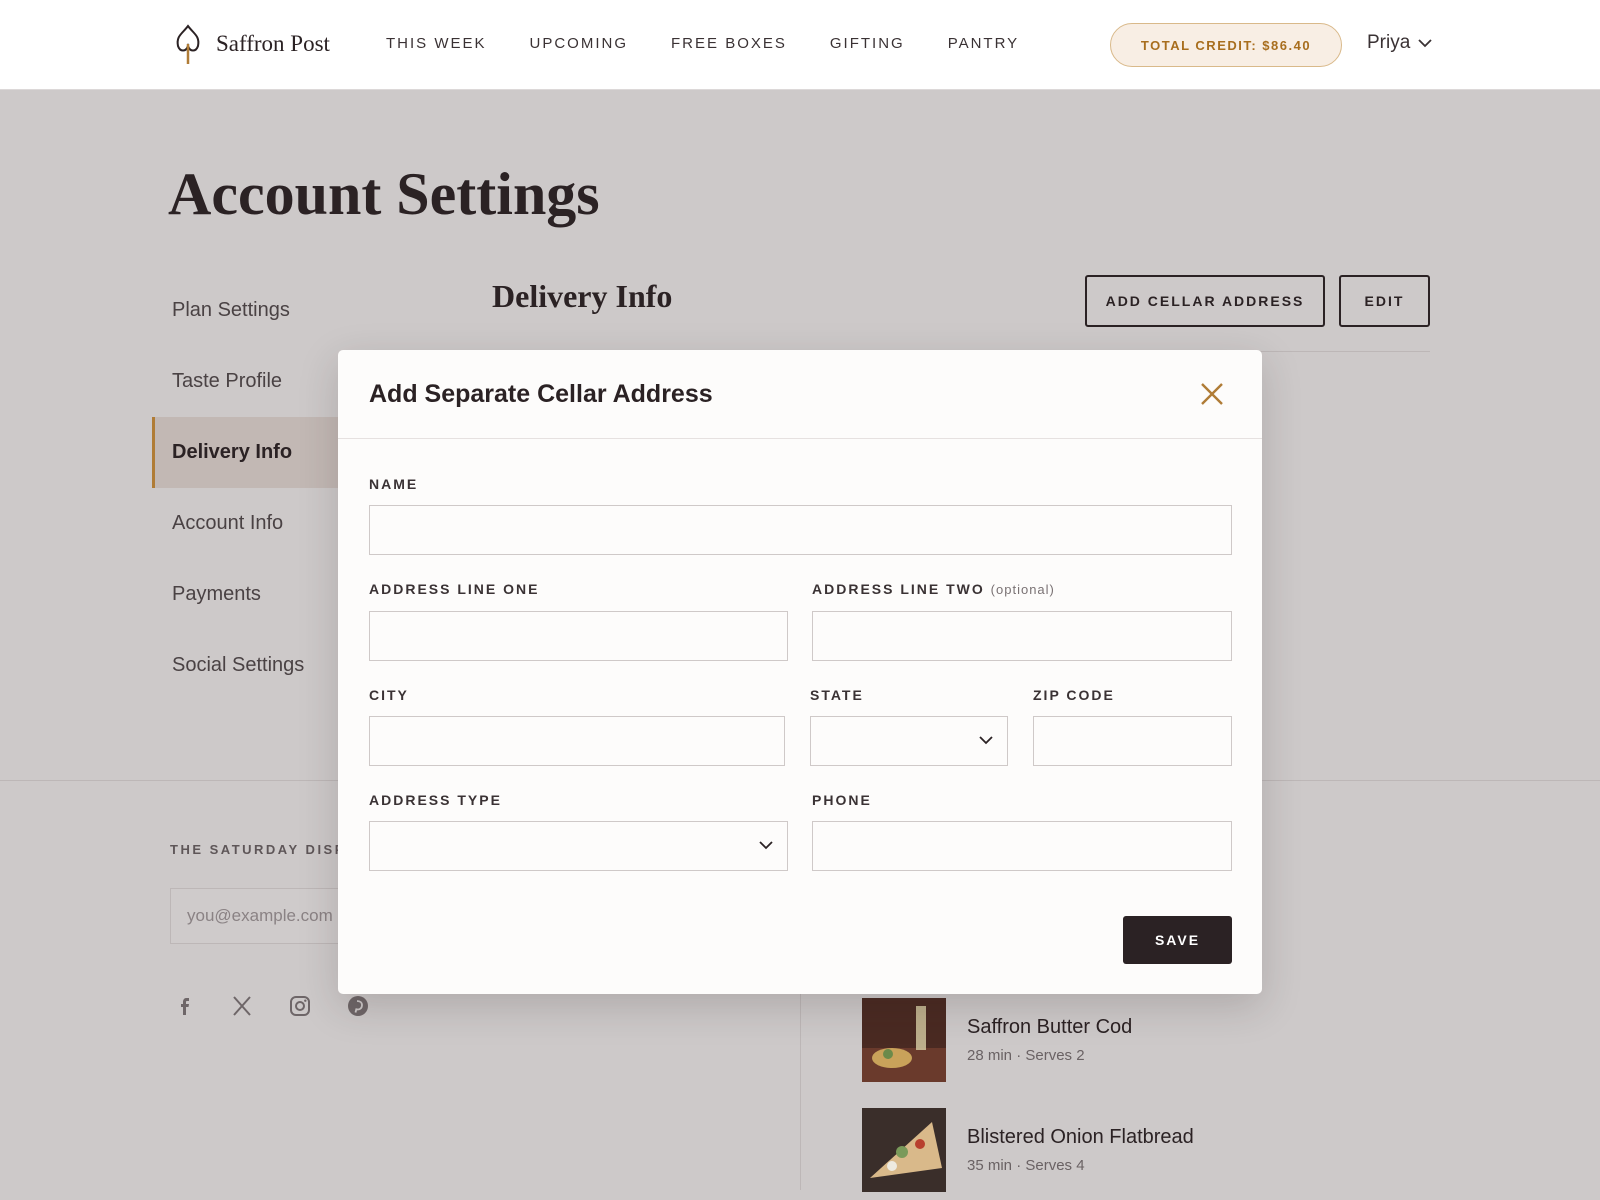 This screenshot has height=1200, width=1600. What do you see at coordinates (1026, 1055) in the screenshot?
I see `recipe-meta: 28 min · Serves 2` at bounding box center [1026, 1055].